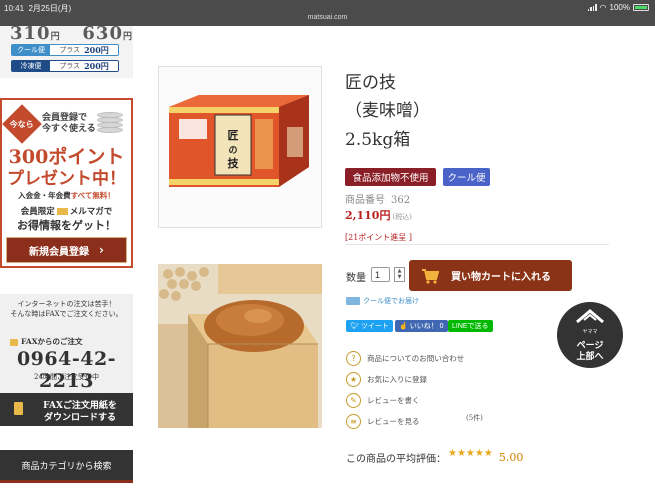  What do you see at coordinates (66, 195) in the screenshot?
I see `promo-fee-note: 入会金・年会費すべて無料！` at bounding box center [66, 195].